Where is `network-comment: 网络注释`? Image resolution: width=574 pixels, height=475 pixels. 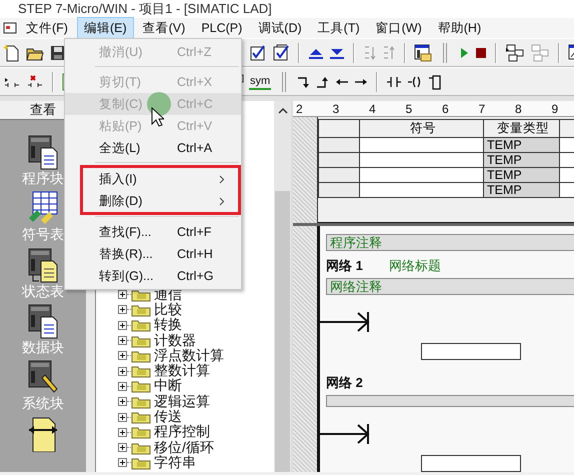 network-comment: 网络注释 is located at coordinates (450, 286).